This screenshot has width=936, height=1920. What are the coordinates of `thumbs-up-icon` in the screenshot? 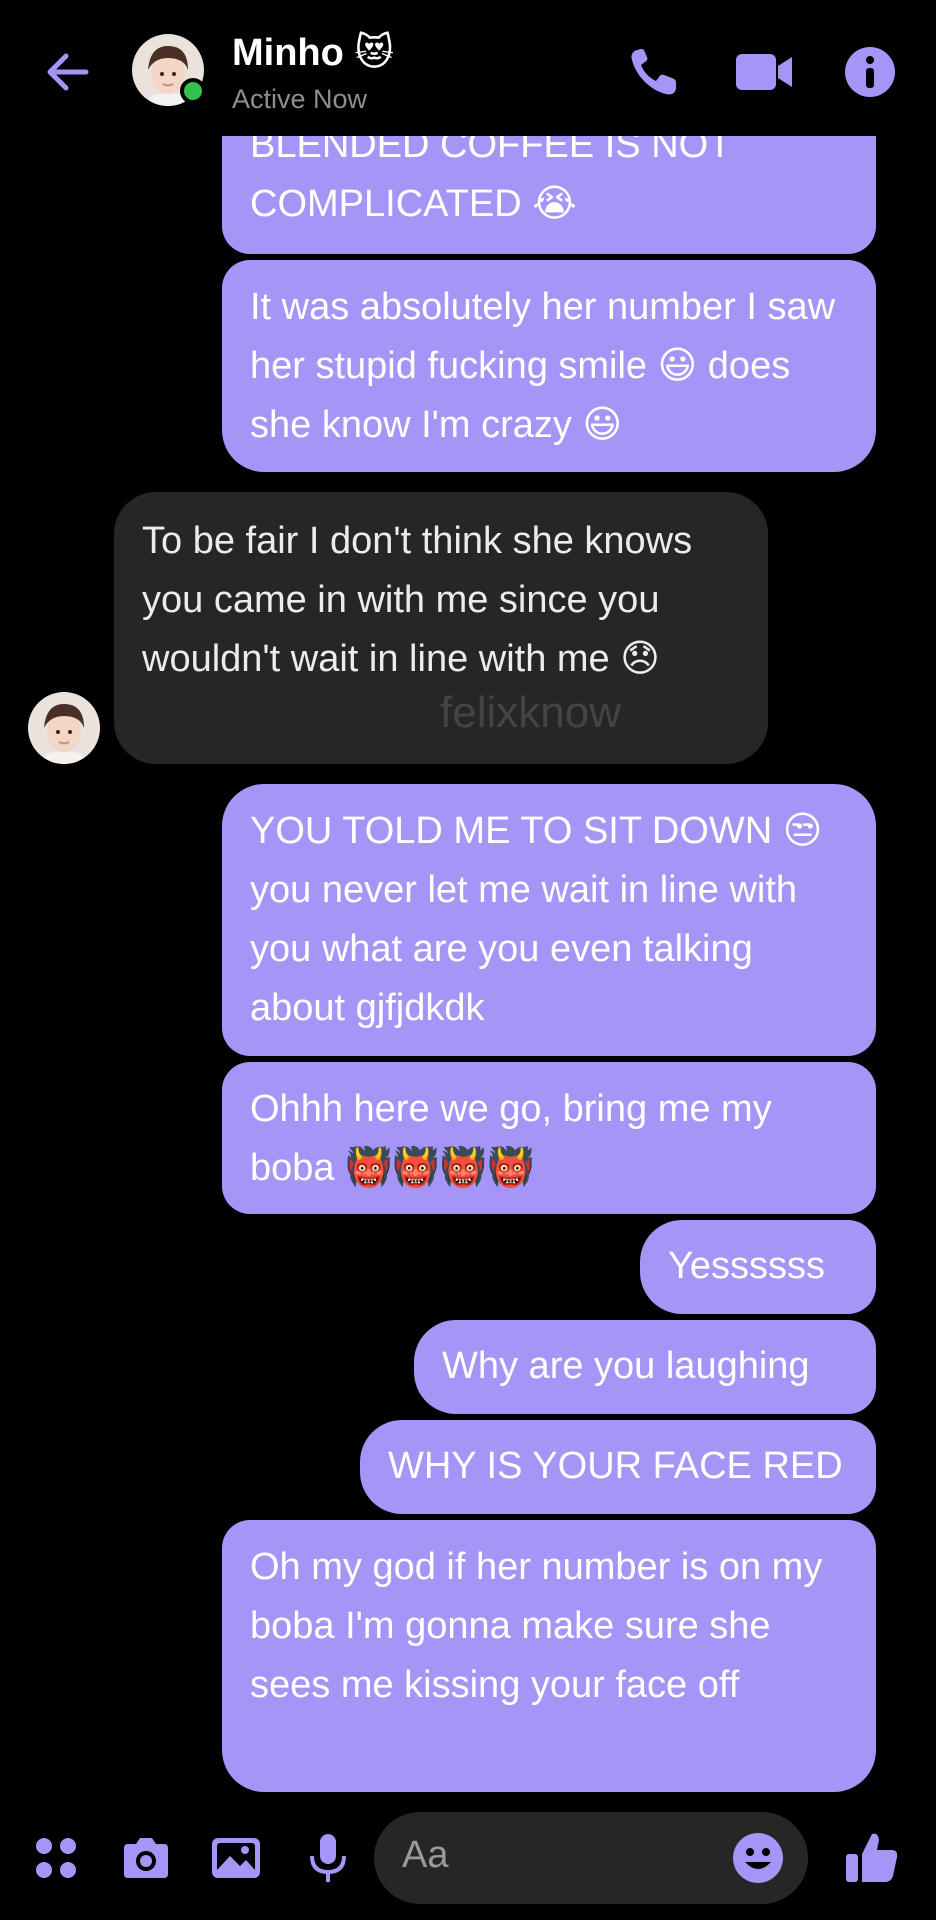 It's located at (872, 1858).